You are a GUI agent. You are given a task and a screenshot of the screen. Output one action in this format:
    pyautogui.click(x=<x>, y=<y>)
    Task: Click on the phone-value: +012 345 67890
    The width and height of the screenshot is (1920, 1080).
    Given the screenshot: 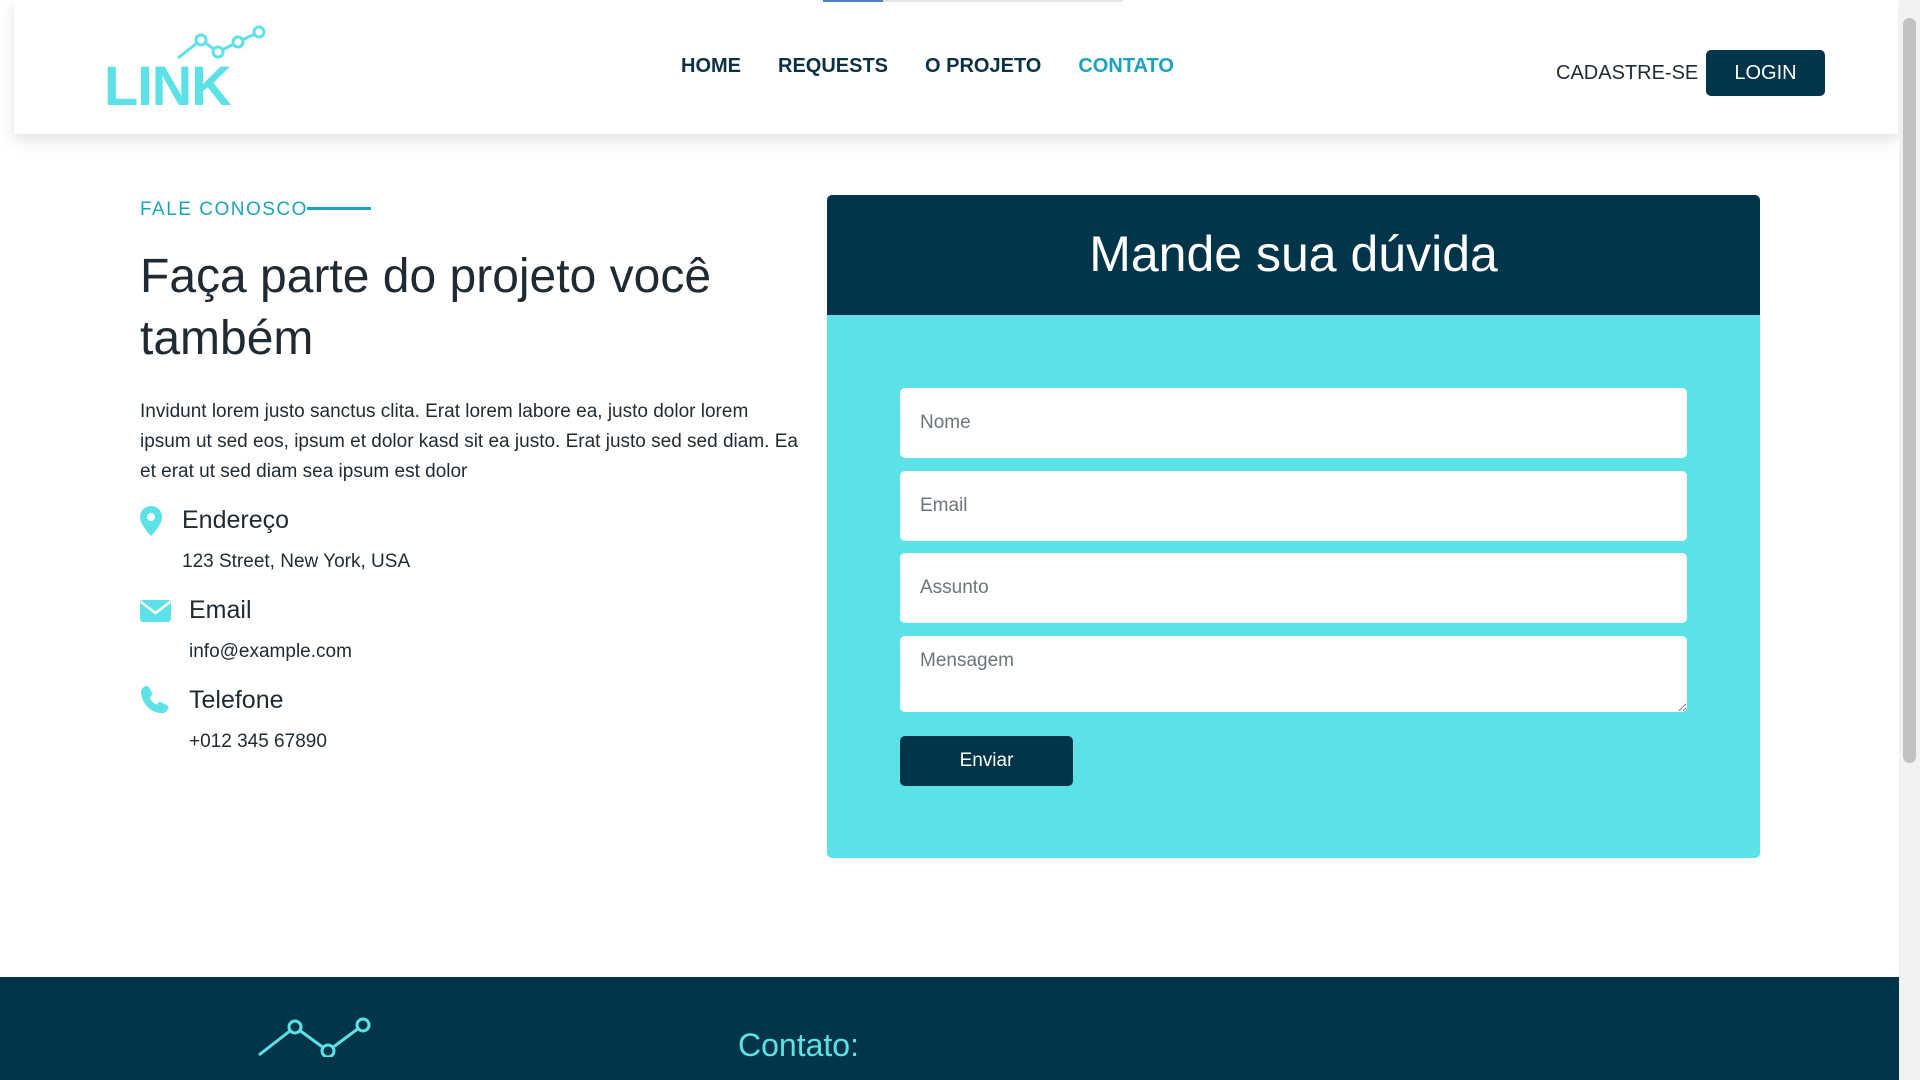 What is the action you would take?
    pyautogui.click(x=258, y=741)
    